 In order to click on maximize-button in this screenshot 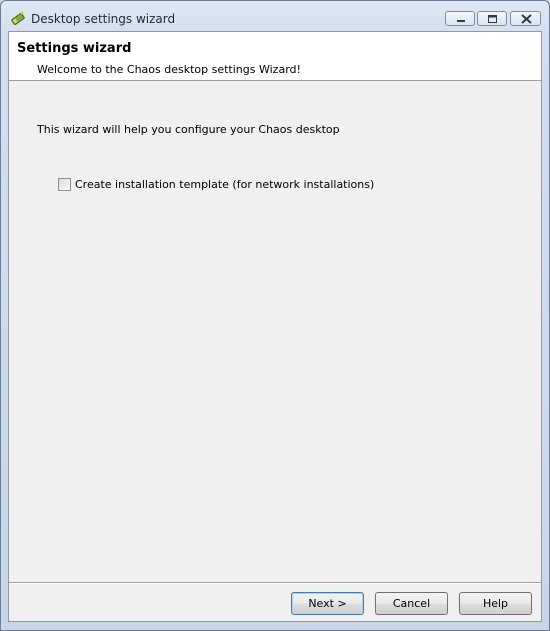, I will do `click(492, 18)`.